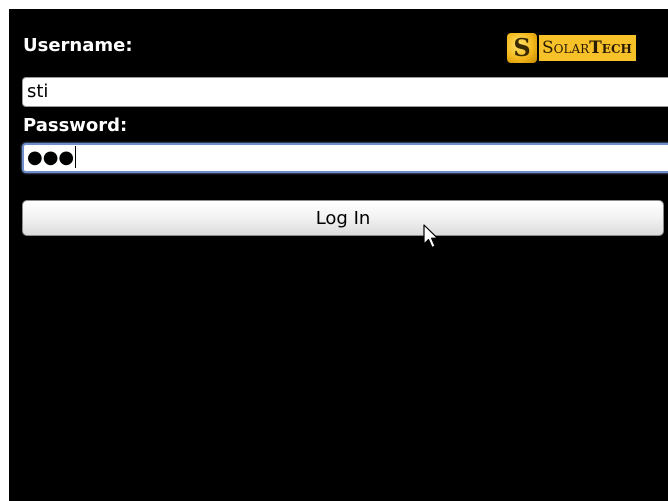 This screenshot has height=501, width=668. Describe the element at coordinates (345, 92) in the screenshot. I see `username-input: sti` at that location.